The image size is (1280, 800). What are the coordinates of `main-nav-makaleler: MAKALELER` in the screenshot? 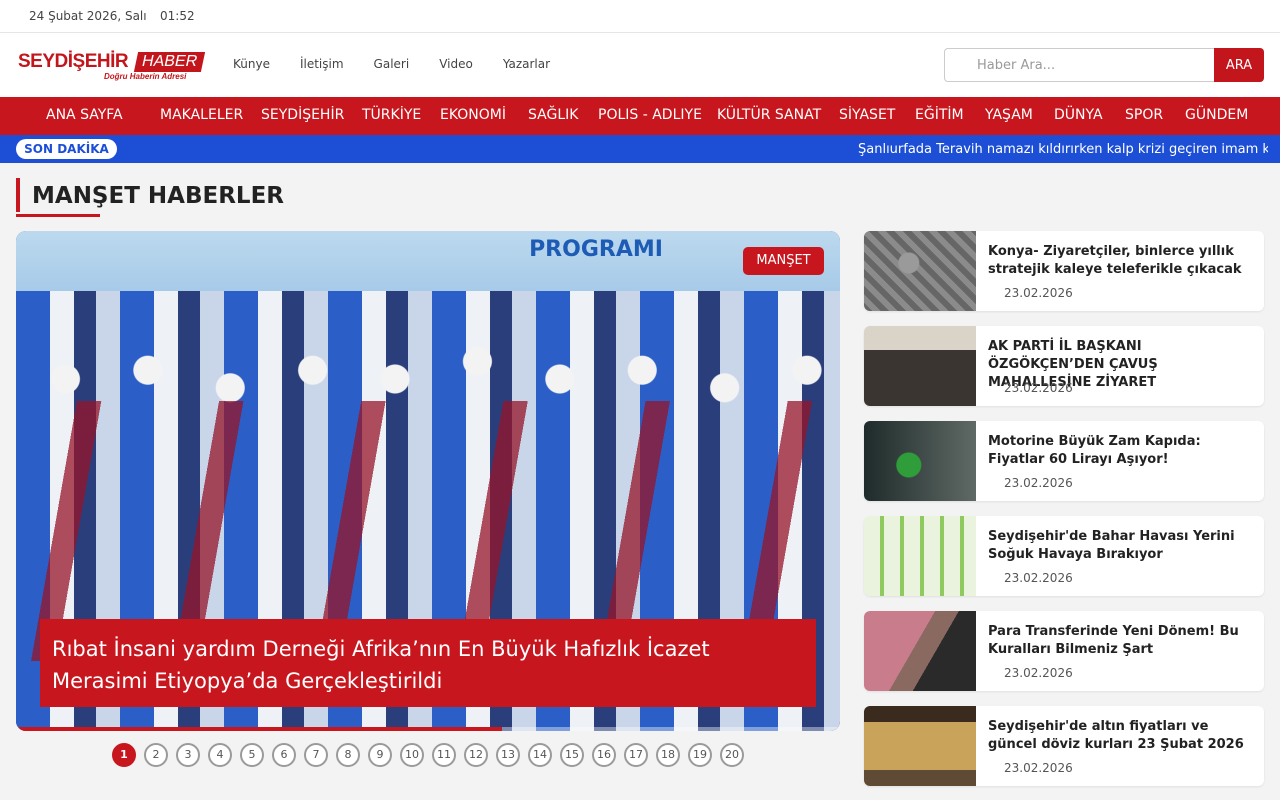 It's located at (201, 115).